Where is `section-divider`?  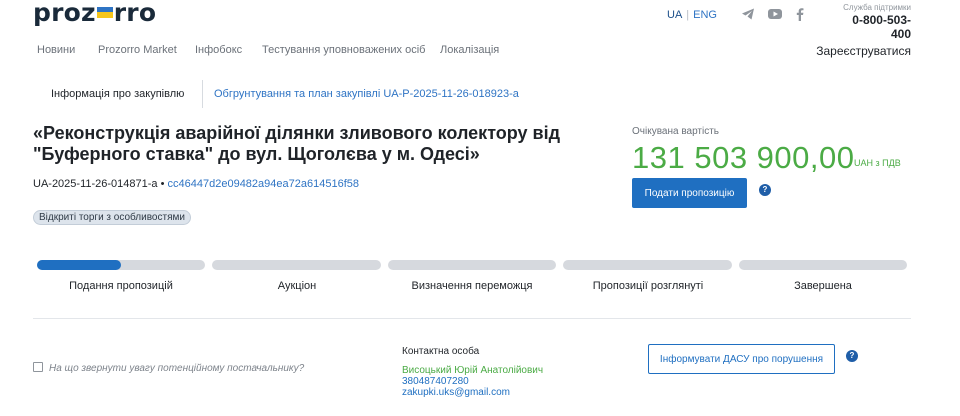
section-divider is located at coordinates (472, 318).